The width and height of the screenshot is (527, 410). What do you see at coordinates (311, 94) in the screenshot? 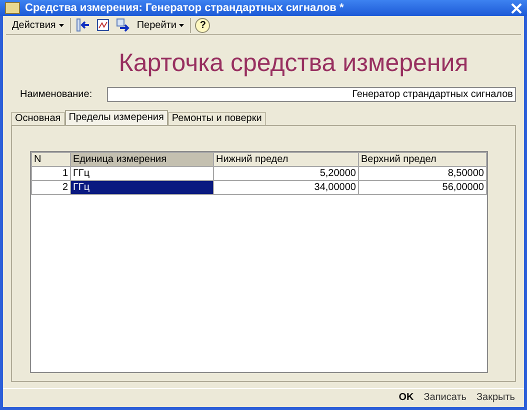
I see `name-field: Генератор страндартных сигналов` at bounding box center [311, 94].